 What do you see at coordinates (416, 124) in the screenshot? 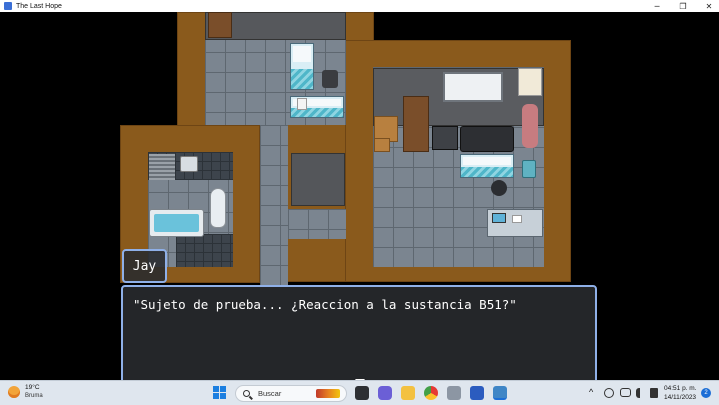
I see `lab-bookshelf` at bounding box center [416, 124].